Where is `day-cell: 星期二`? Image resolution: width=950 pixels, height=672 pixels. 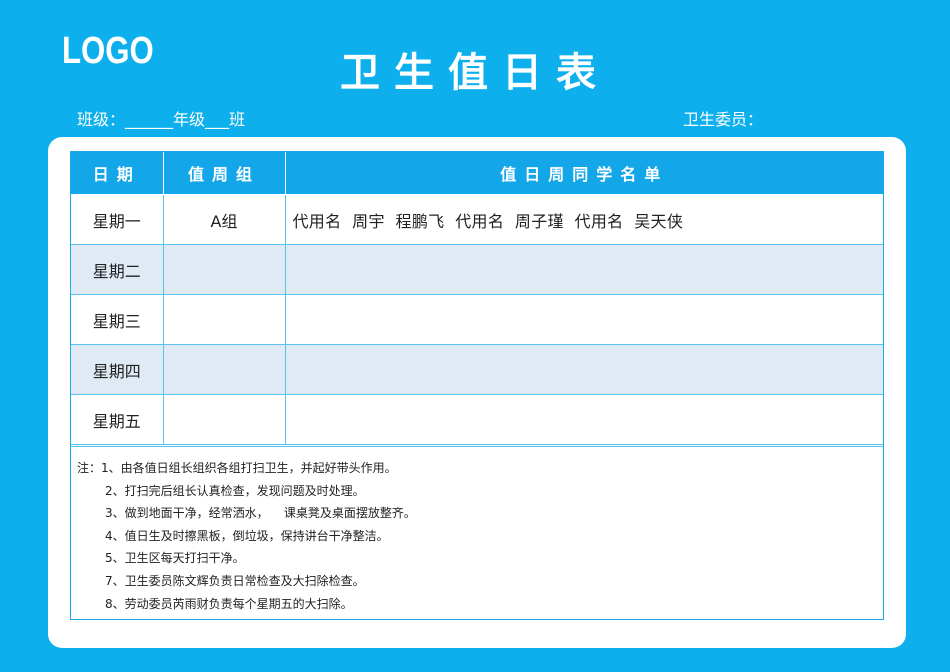
day-cell: 星期二 is located at coordinates (117, 269).